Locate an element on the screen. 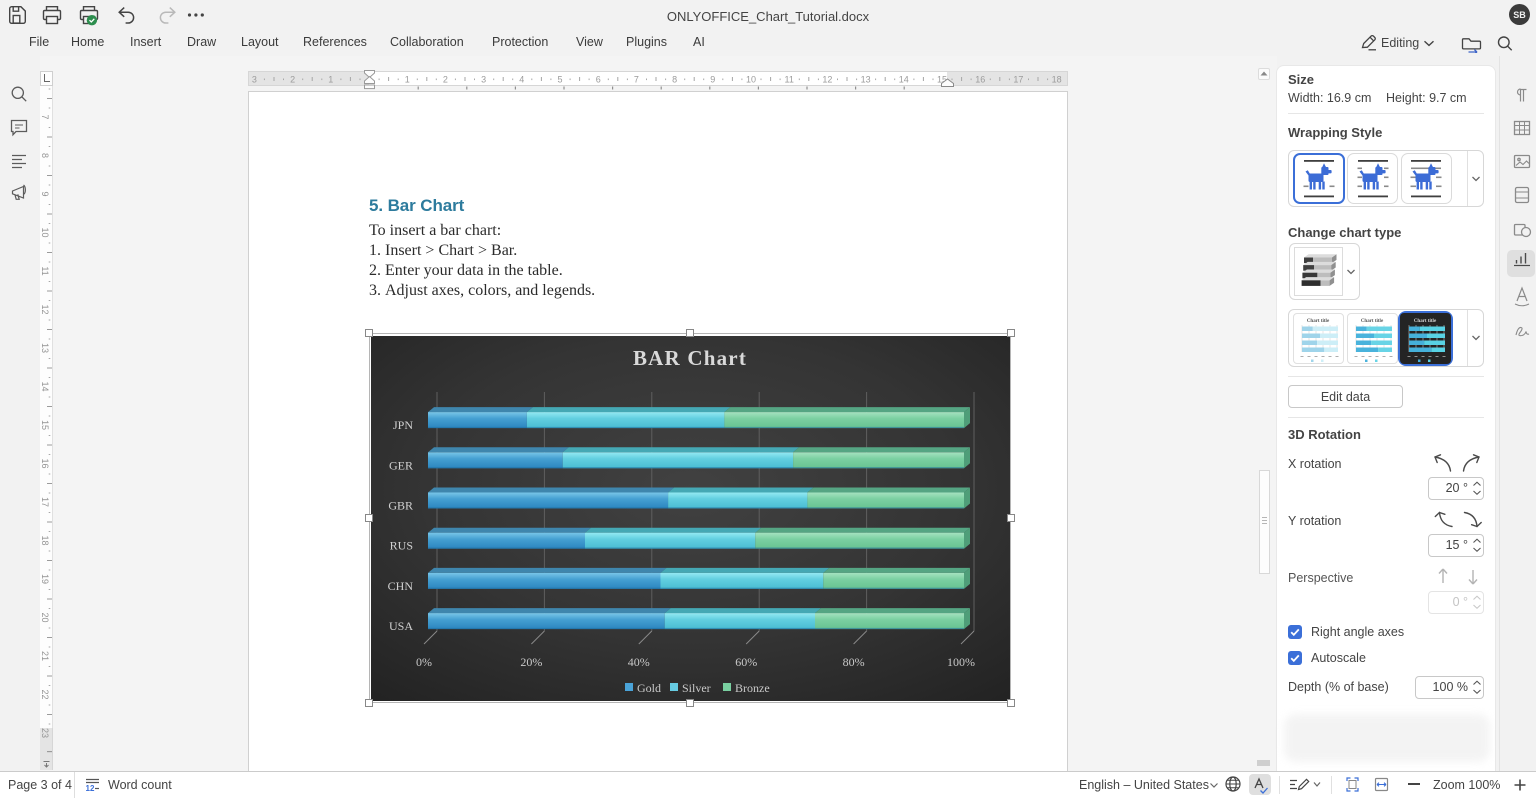  svg-text: 5 is located at coordinates (559, 80).